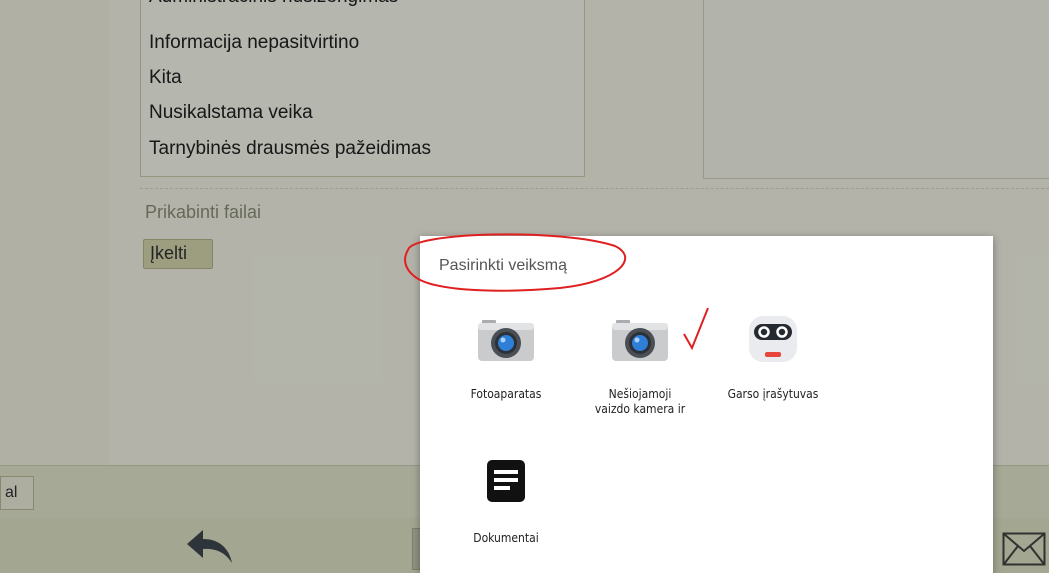 The image size is (1049, 573). What do you see at coordinates (773, 339) in the screenshot?
I see `sound-recorder-icon` at bounding box center [773, 339].